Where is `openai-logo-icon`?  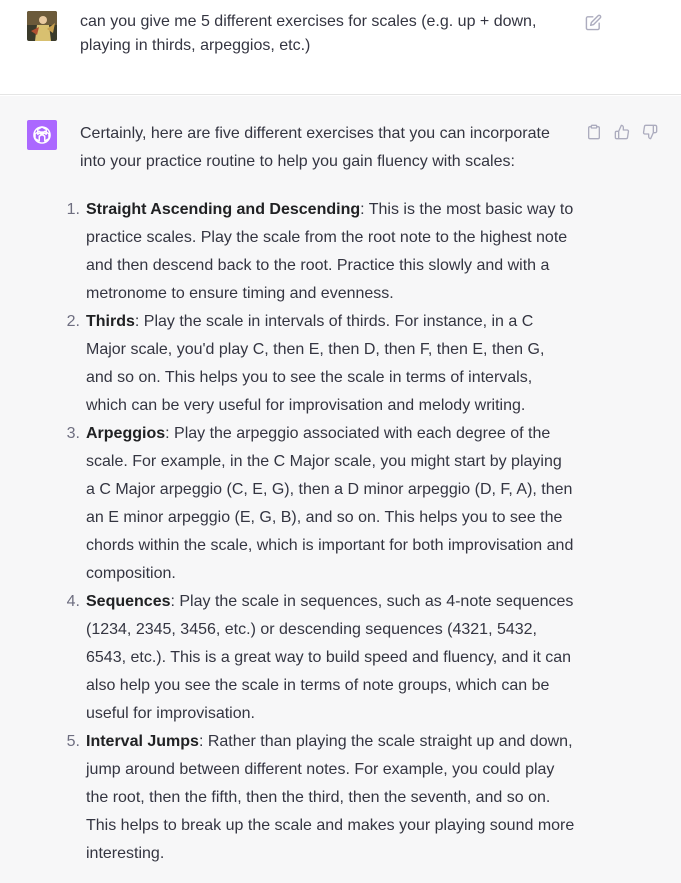
openai-logo-icon is located at coordinates (42, 135).